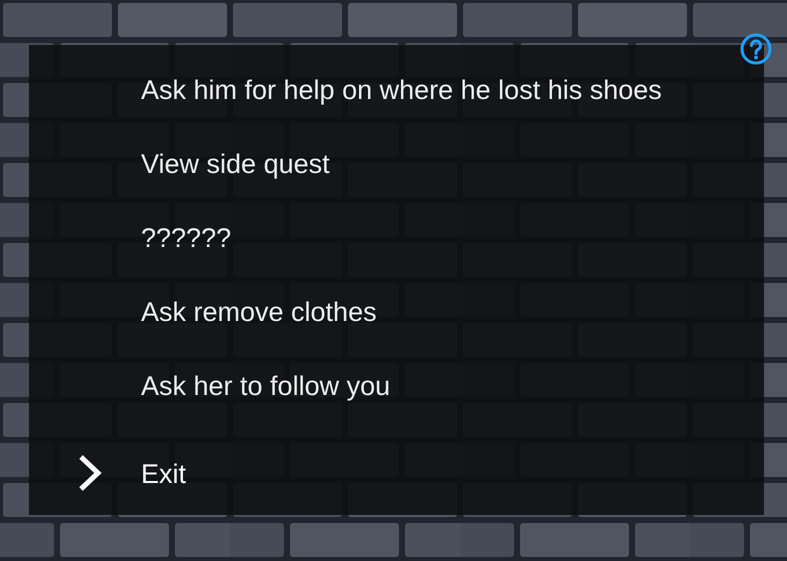 This screenshot has height=561, width=787. I want to click on dialogue-option: Ask remove clothes, so click(259, 312).